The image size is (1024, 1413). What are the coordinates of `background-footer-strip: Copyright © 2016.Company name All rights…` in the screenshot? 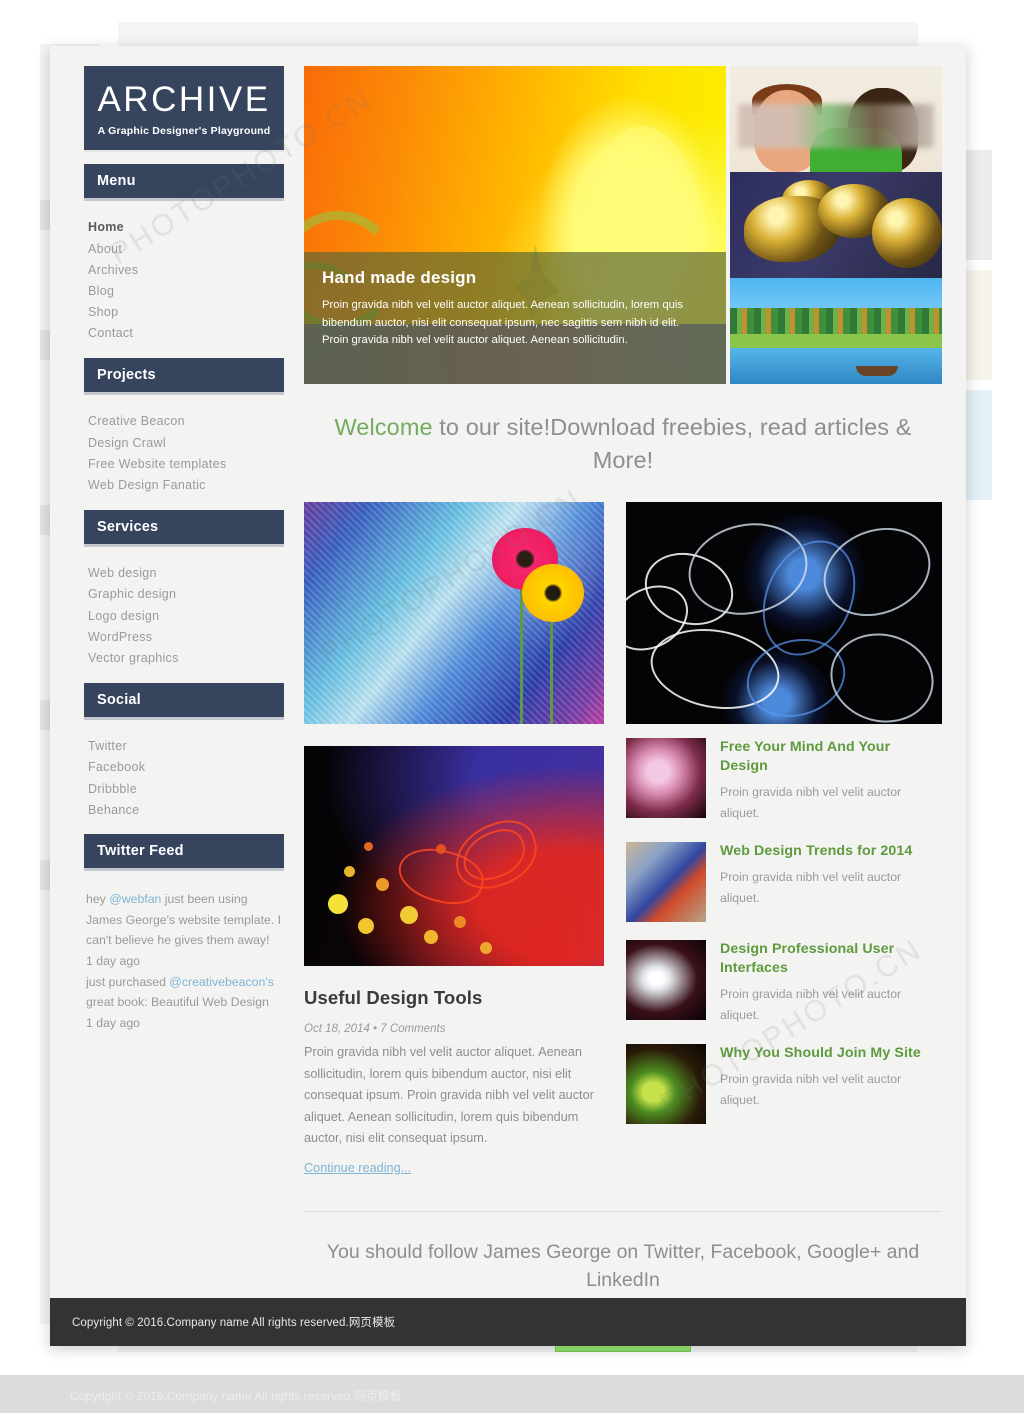 It's located at (512, 1394).